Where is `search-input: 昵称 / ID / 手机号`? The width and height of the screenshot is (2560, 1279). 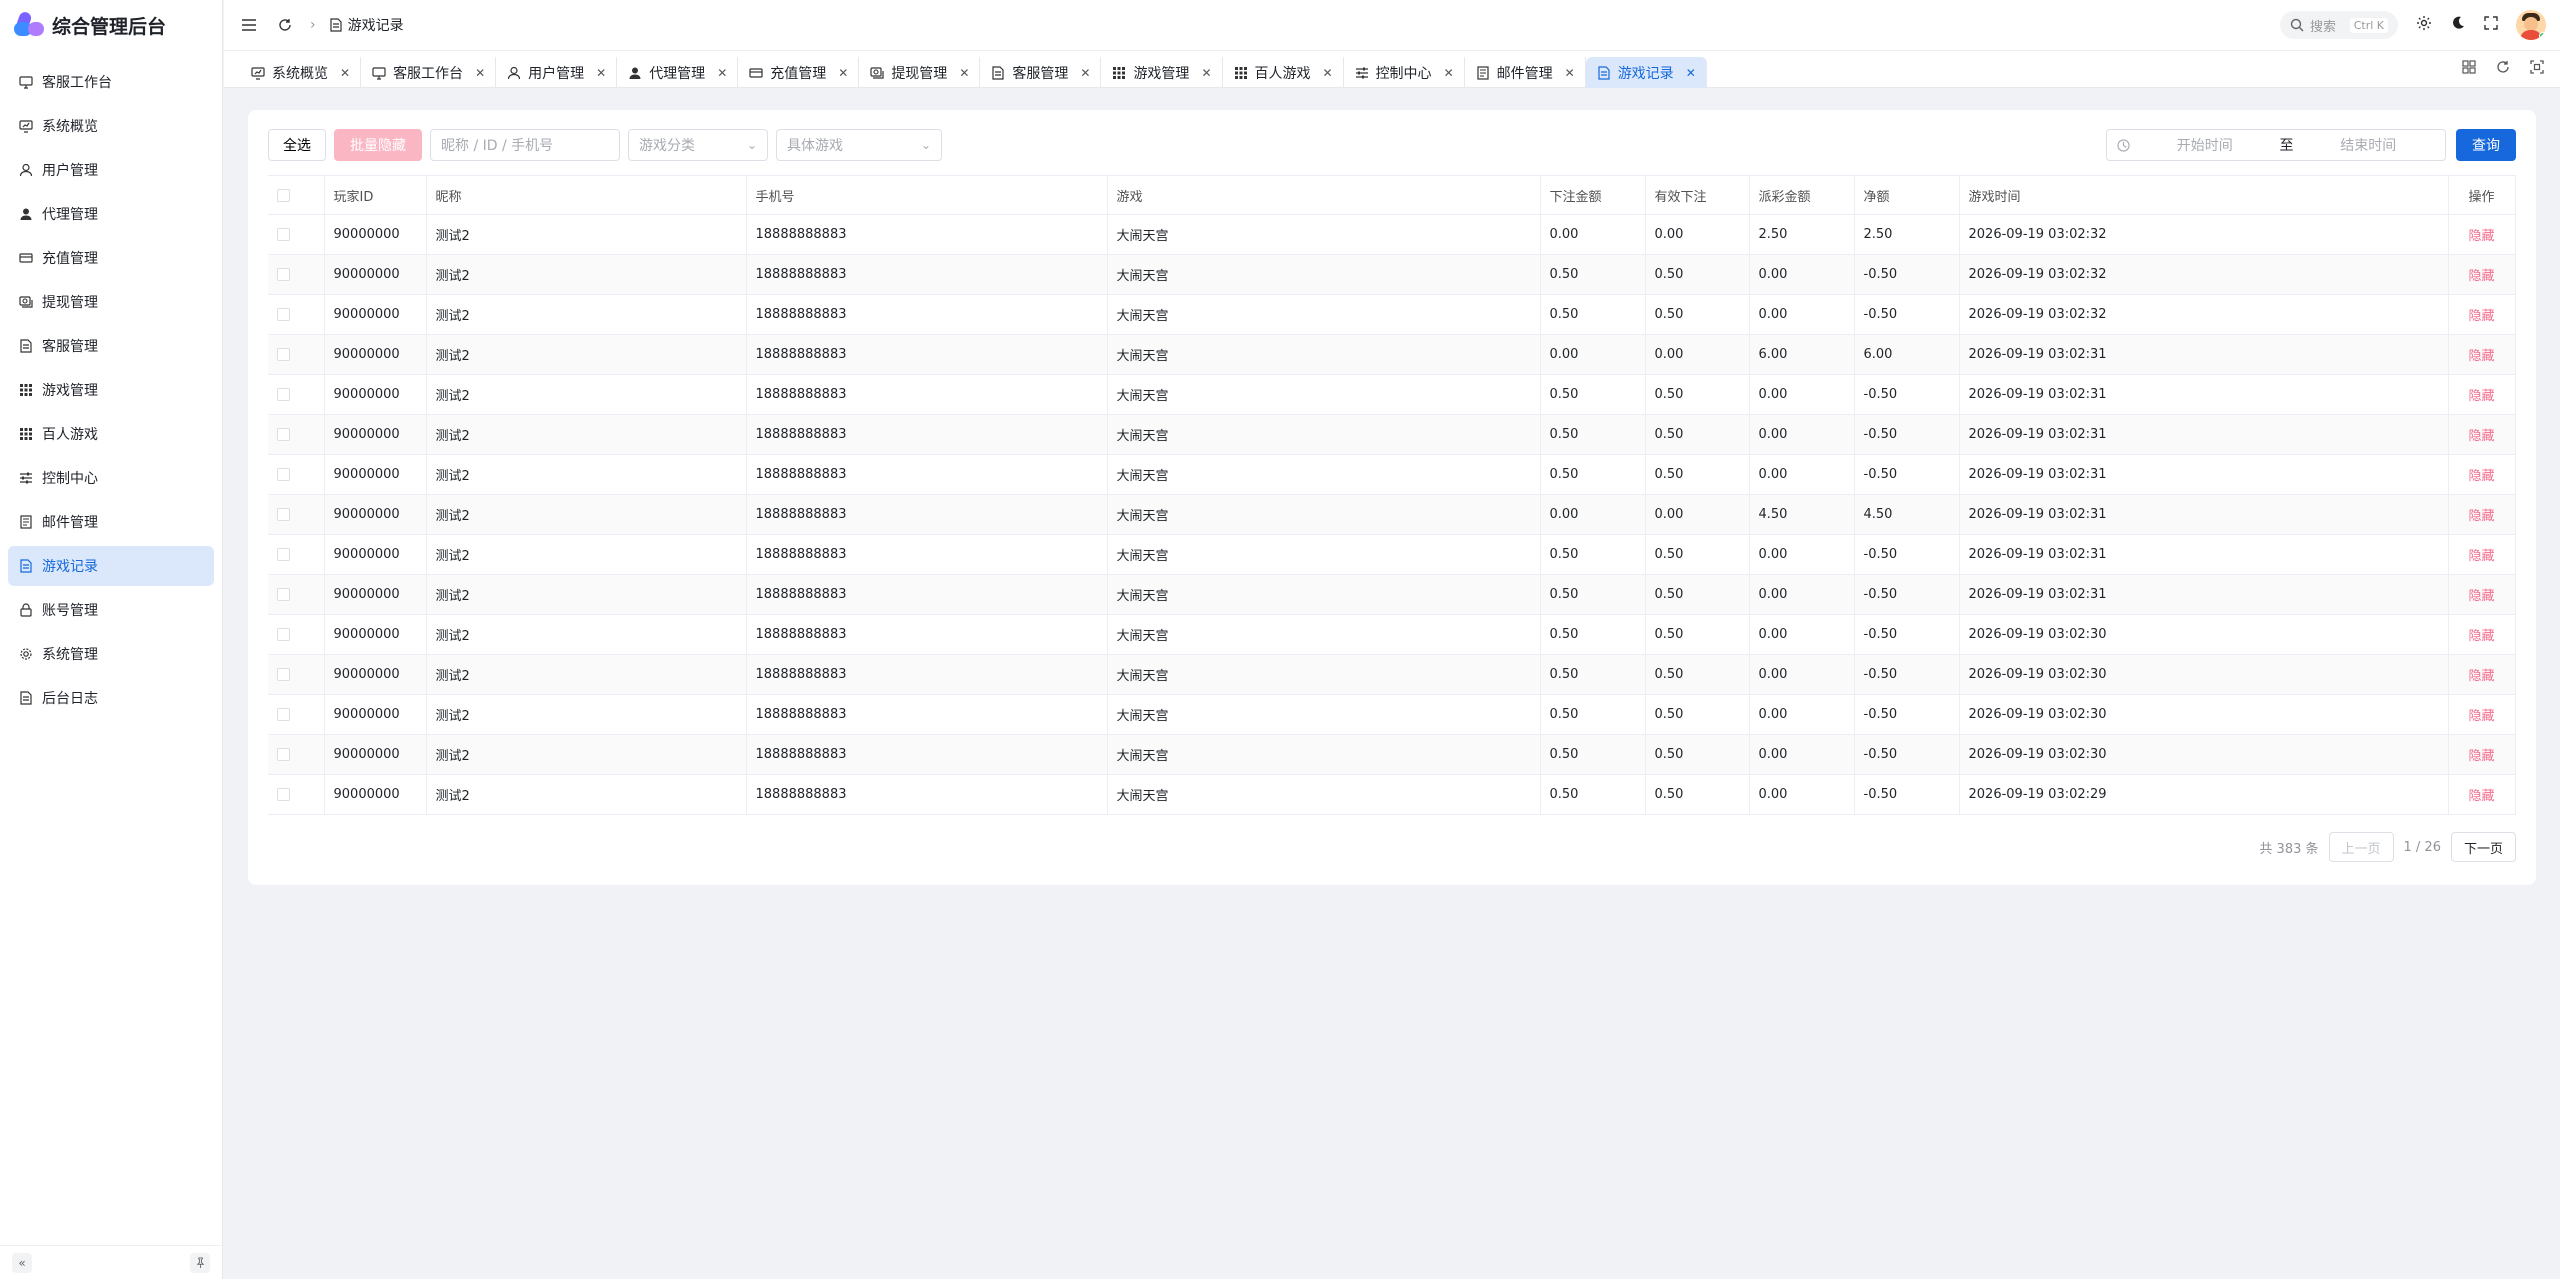
search-input: 昵称 / ID / 手机号 is located at coordinates (525, 145).